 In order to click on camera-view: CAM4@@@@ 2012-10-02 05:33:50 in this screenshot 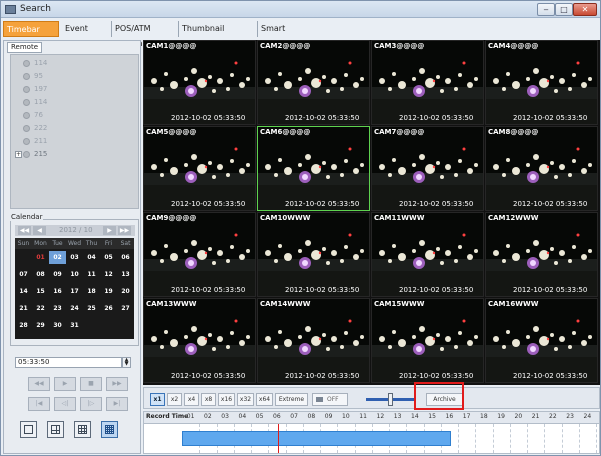, I will do `click(541, 82)`.